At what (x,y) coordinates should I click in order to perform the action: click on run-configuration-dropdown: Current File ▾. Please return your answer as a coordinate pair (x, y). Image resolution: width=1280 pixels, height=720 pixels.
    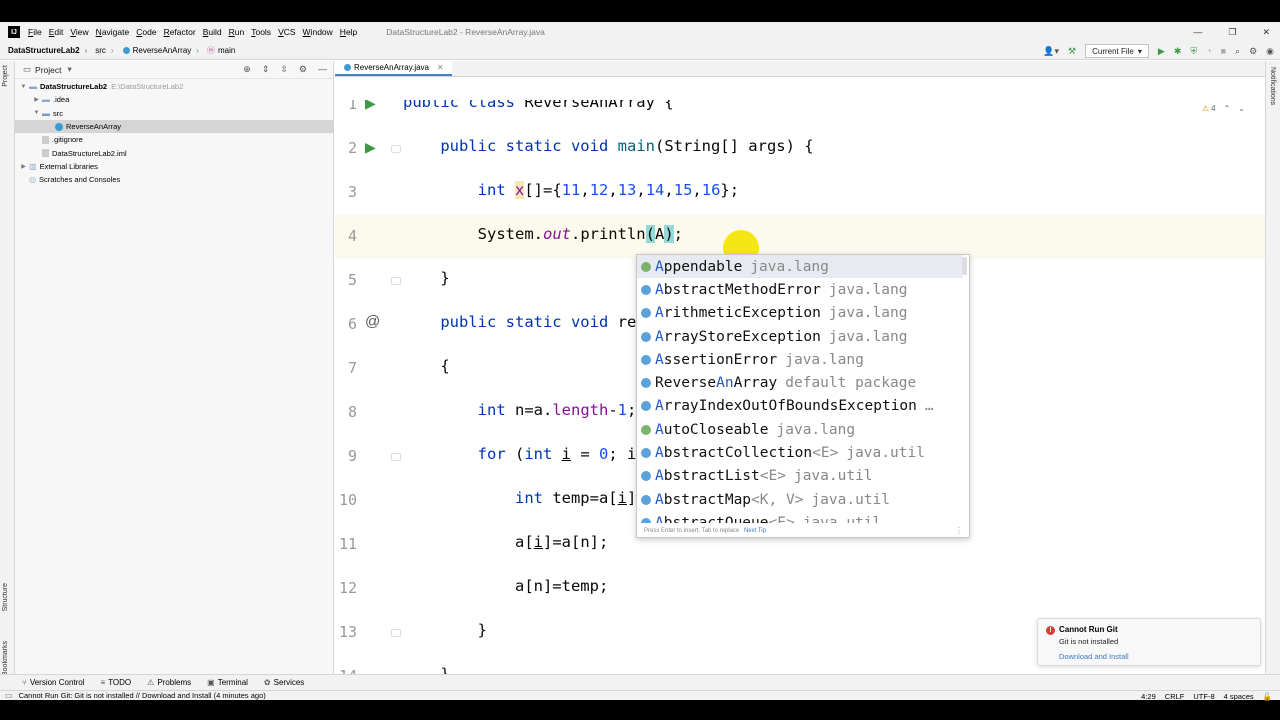
    Looking at the image, I should click on (1117, 51).